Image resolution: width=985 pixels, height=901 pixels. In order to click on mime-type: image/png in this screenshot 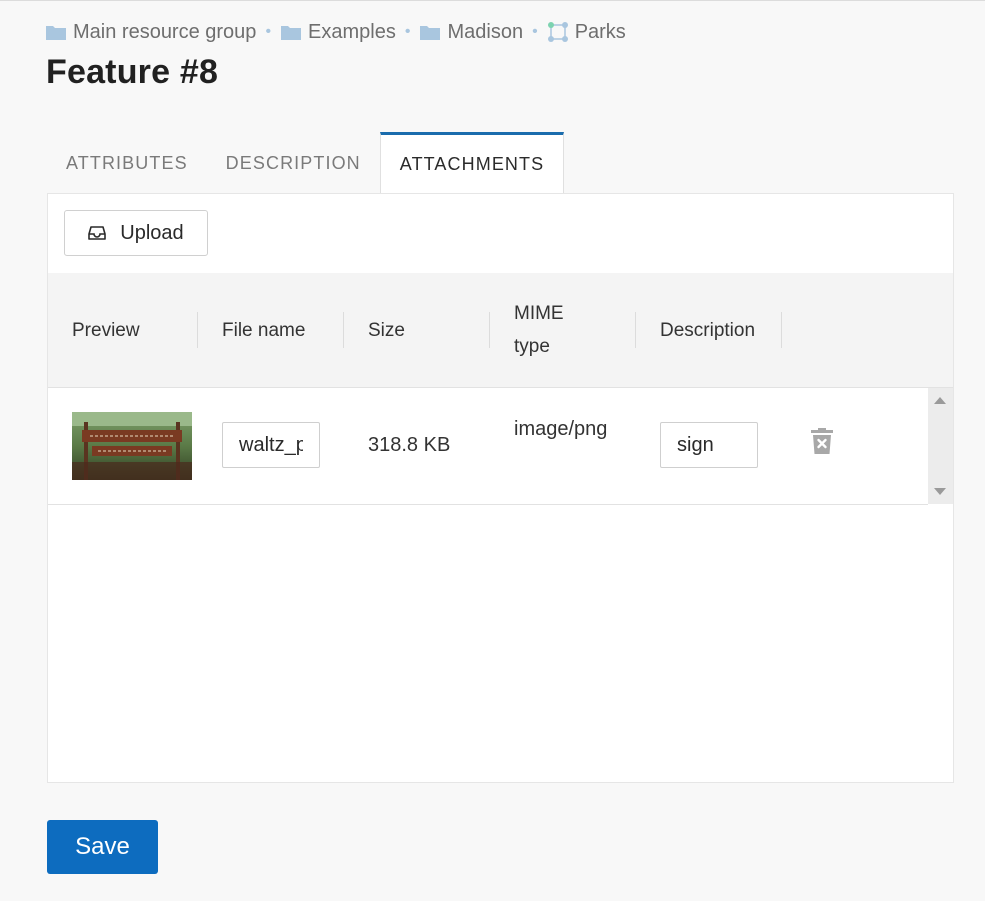, I will do `click(561, 429)`.